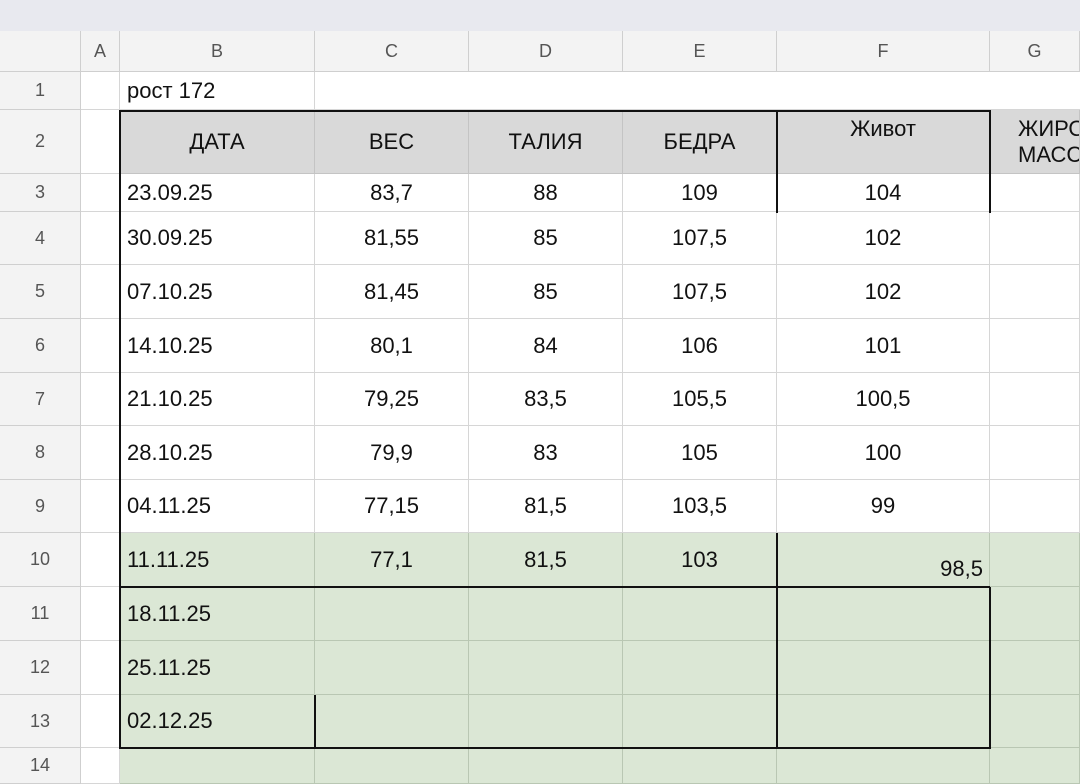 This screenshot has height=784, width=1080. I want to click on cell-weight-row13, so click(392, 721).